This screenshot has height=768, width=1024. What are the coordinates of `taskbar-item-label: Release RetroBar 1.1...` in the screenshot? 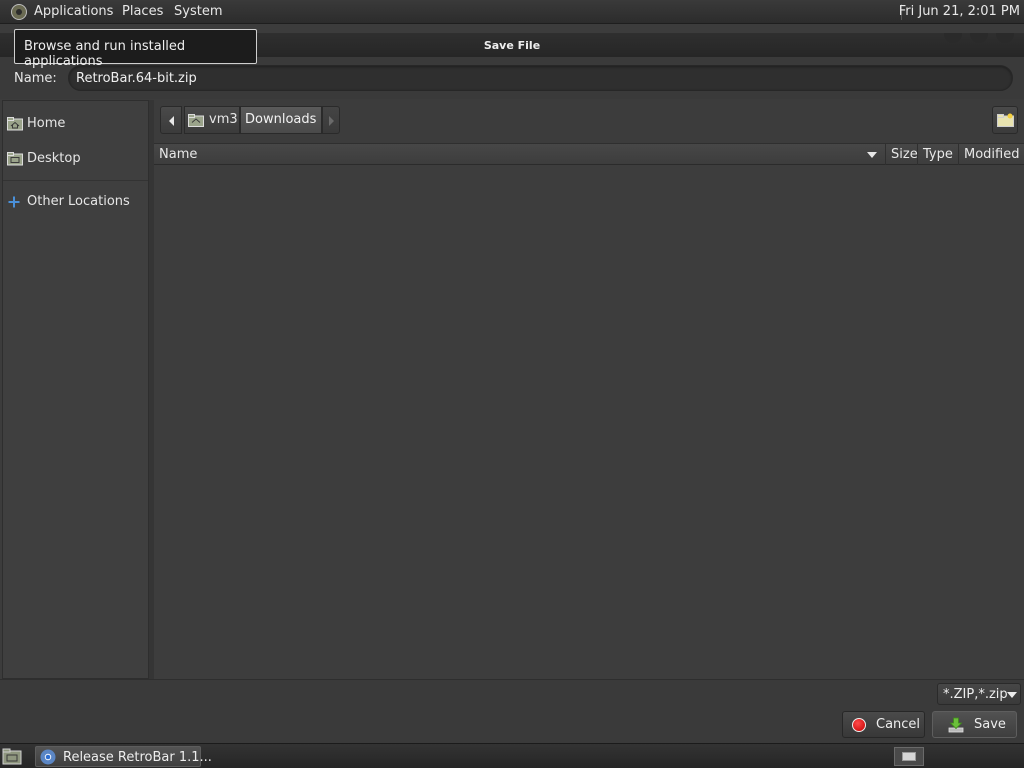 It's located at (137, 757).